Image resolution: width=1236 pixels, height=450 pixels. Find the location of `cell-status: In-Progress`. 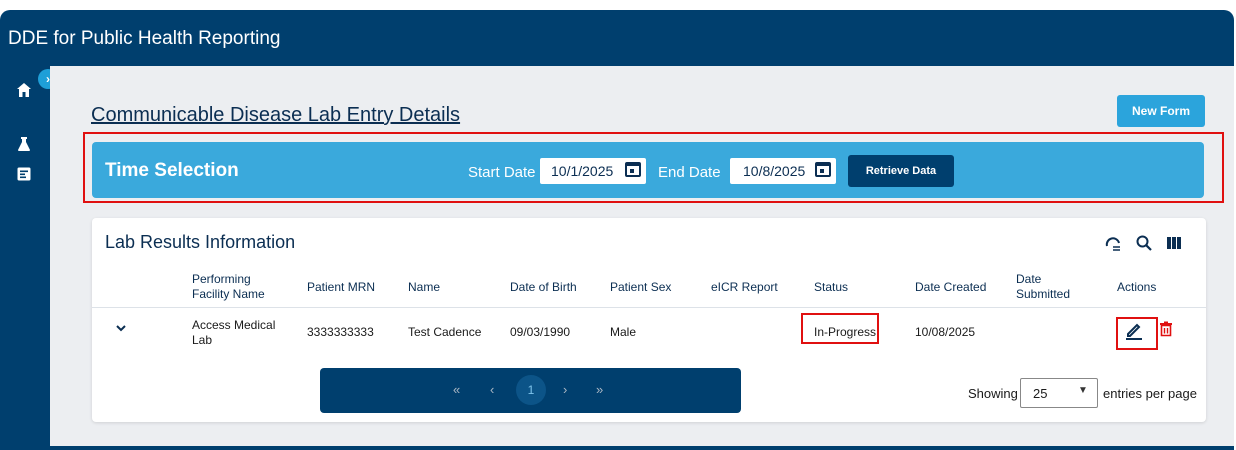

cell-status: In-Progress is located at coordinates (845, 332).